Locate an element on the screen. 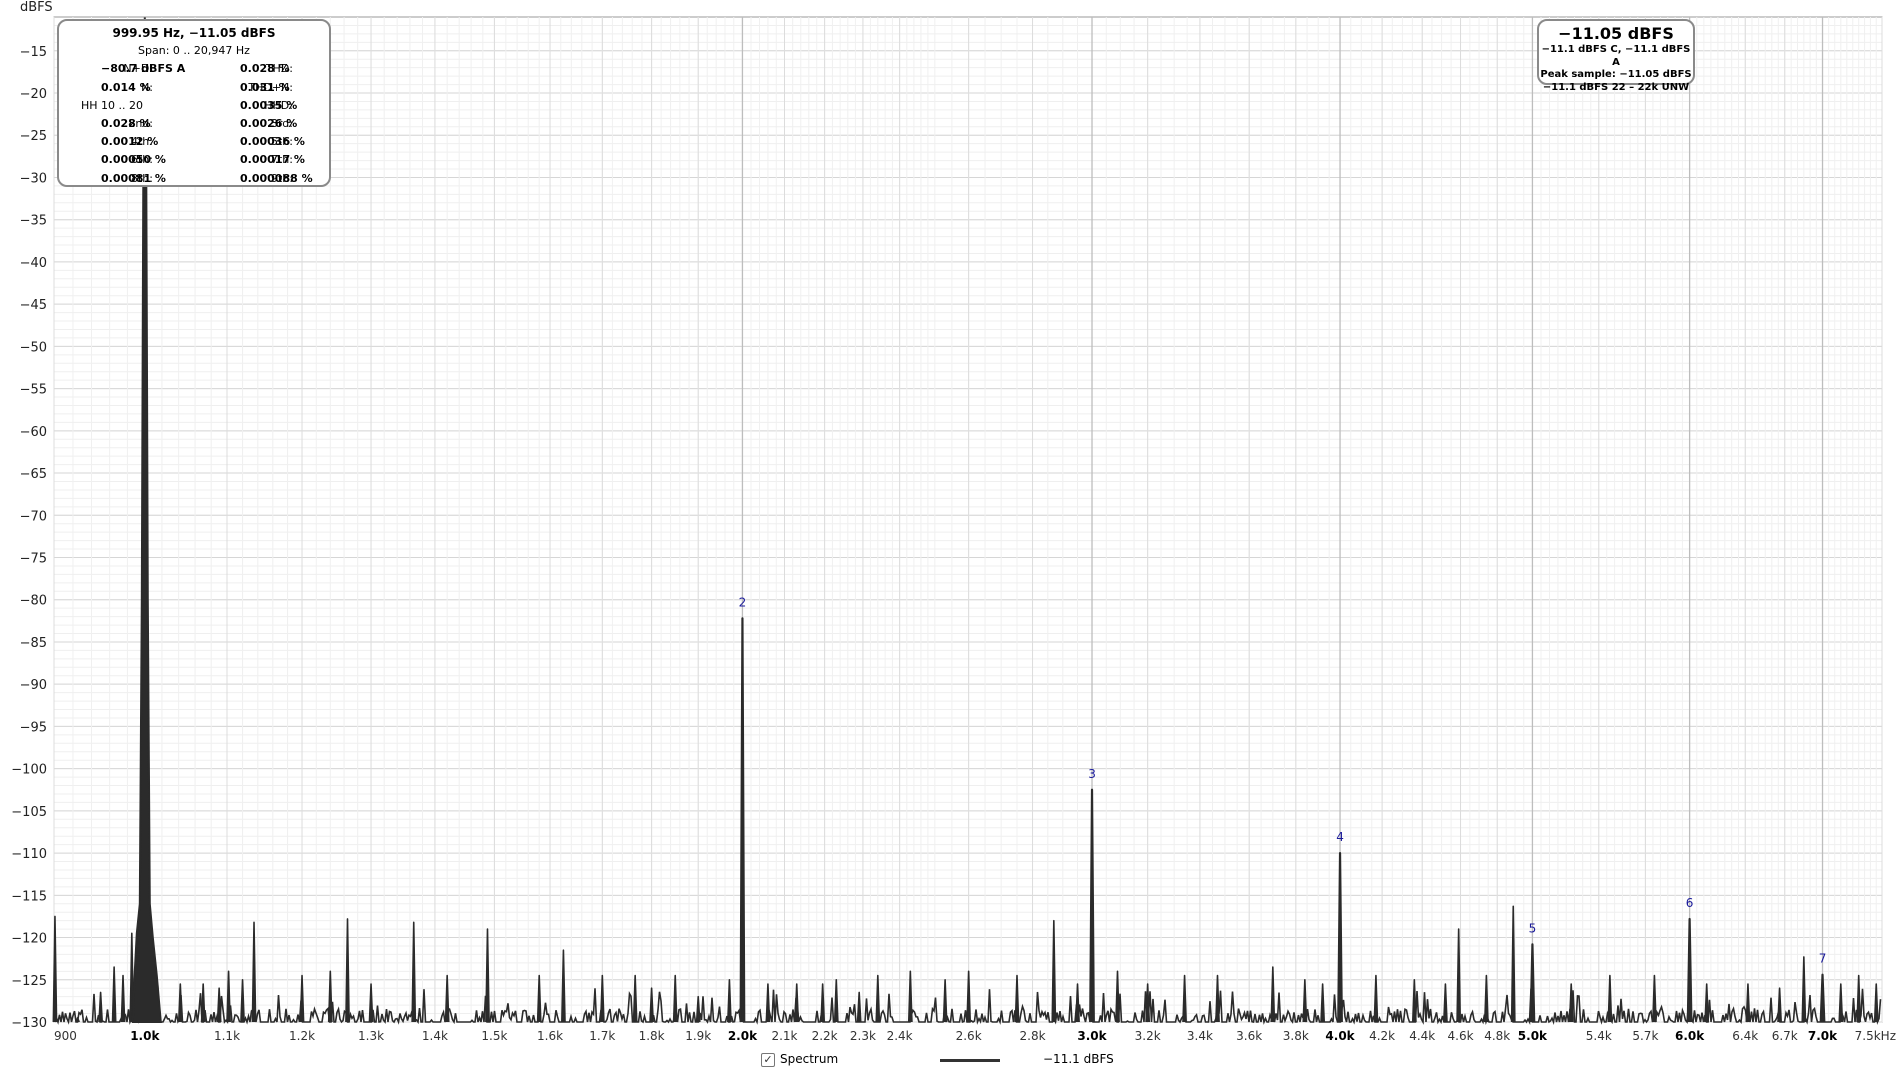 This screenshot has height=1072, width=1900. stats-title: 999.95 Hz, −11.05 dBFS is located at coordinates (194, 33).